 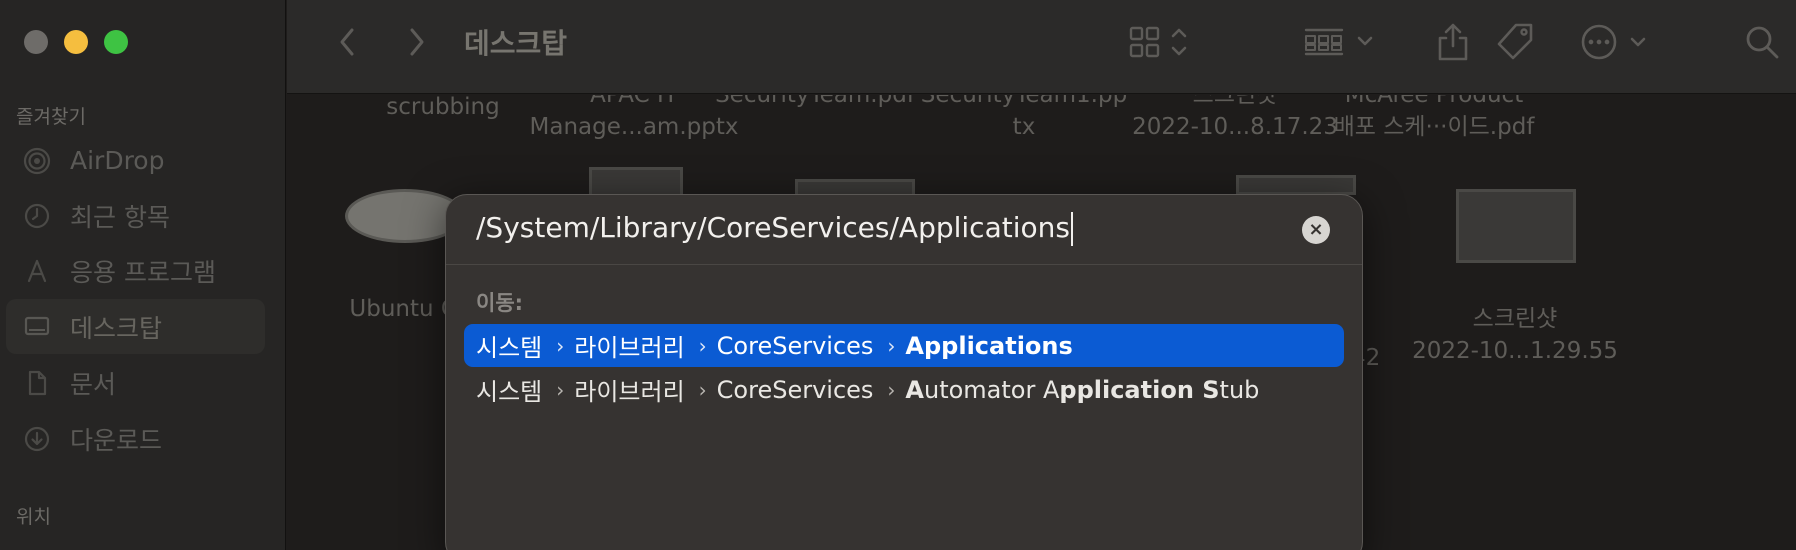 I want to click on file-name: 2022-10...1.29.55, so click(x=1515, y=351).